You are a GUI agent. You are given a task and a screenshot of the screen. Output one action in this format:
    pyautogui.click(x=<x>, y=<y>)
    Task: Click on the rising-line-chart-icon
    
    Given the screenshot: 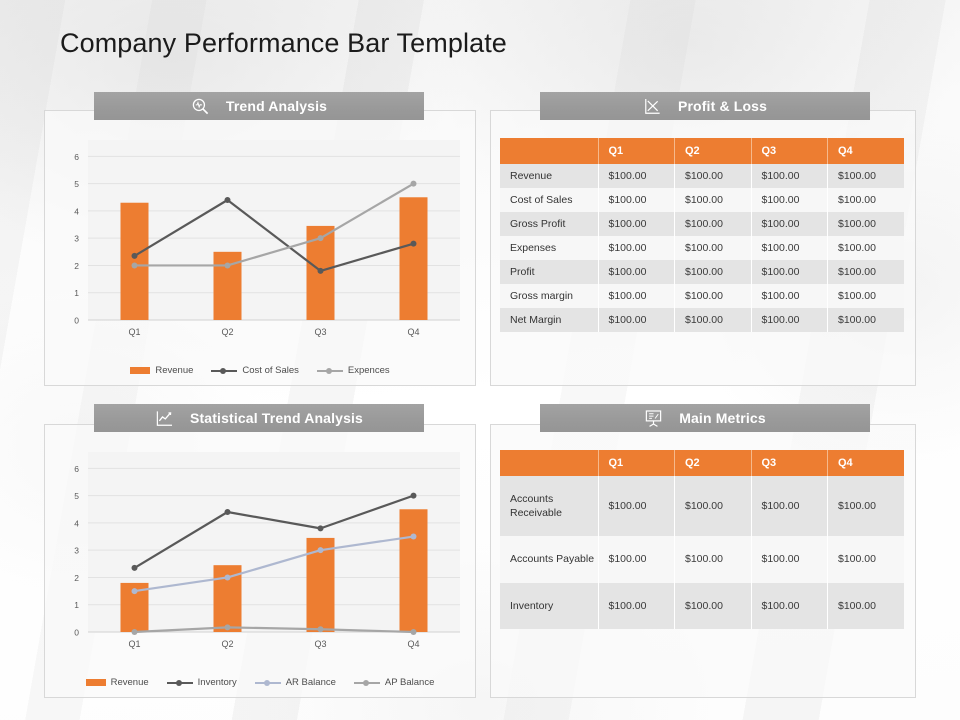 What is the action you would take?
    pyautogui.click(x=164, y=418)
    